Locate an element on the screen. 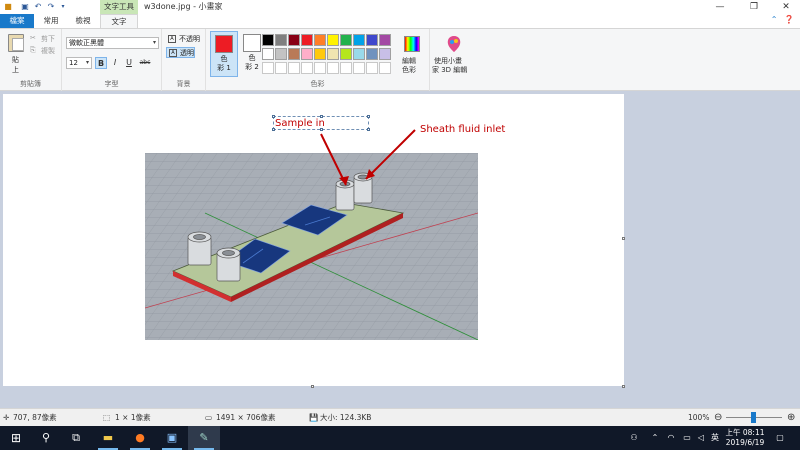  font-size-select: 12 ▾ is located at coordinates (79, 63).